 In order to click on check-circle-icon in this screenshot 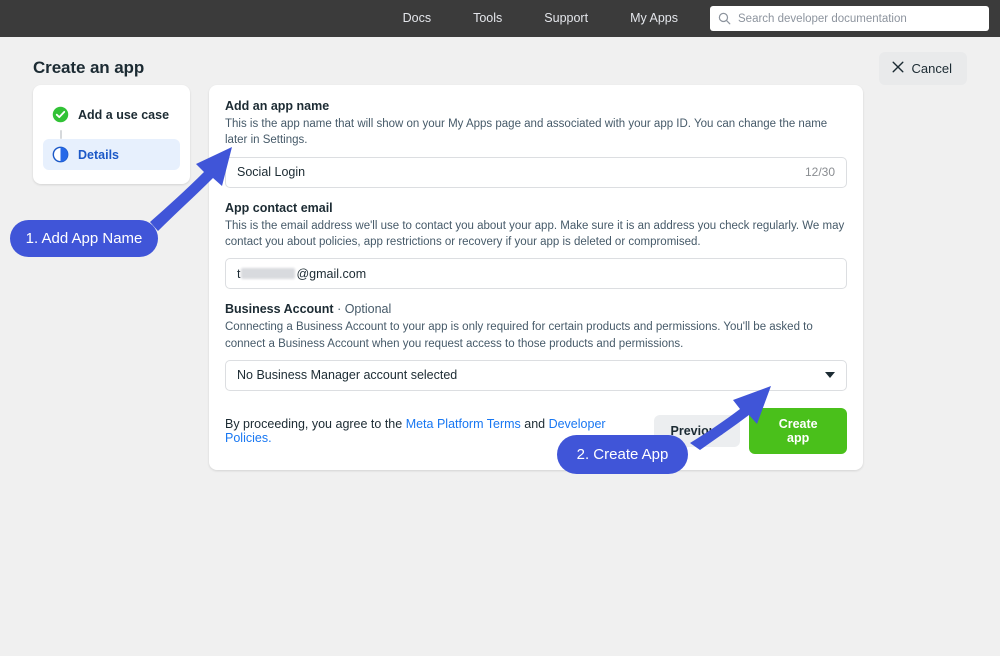, I will do `click(60, 114)`.